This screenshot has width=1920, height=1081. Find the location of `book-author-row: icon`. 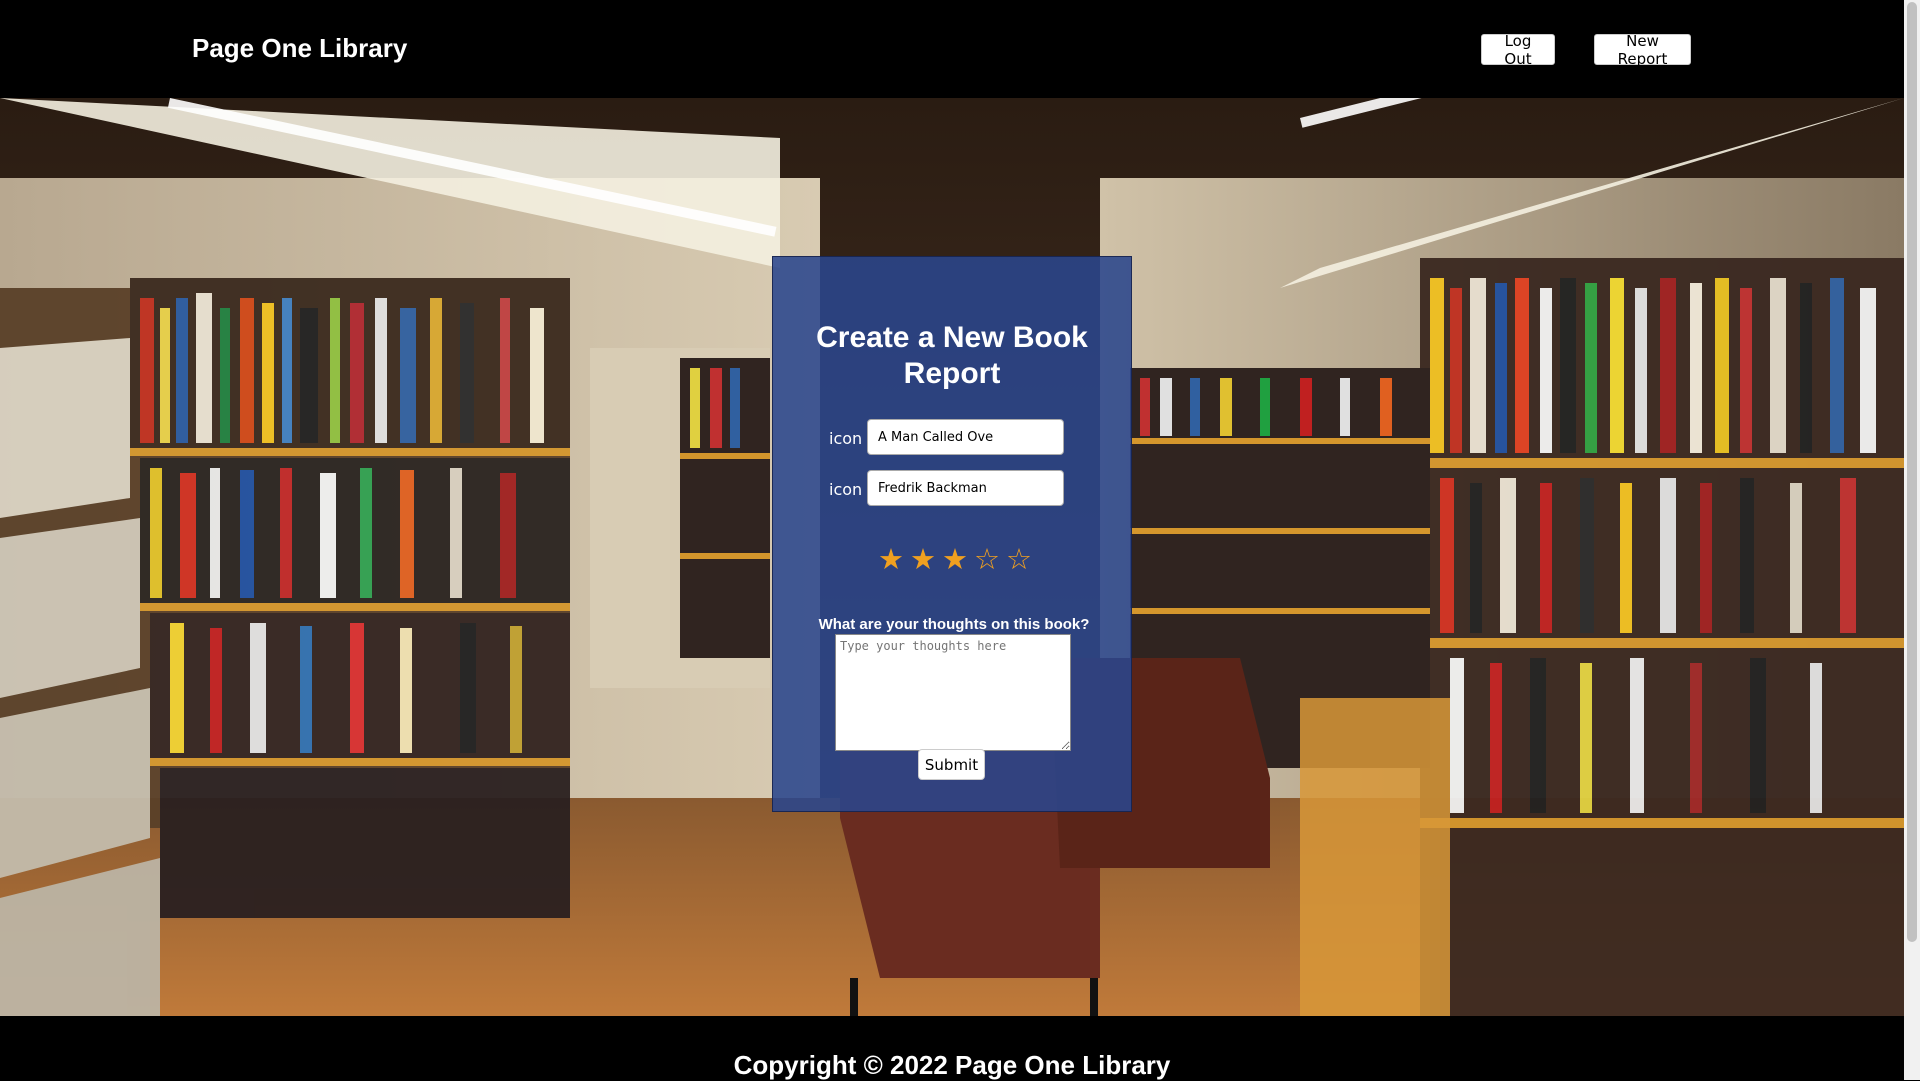

book-author-row: icon is located at coordinates (952, 489).